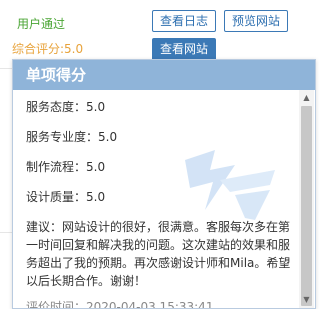 This screenshot has width=324, height=309. I want to click on scroll-thumb, so click(306, 206).